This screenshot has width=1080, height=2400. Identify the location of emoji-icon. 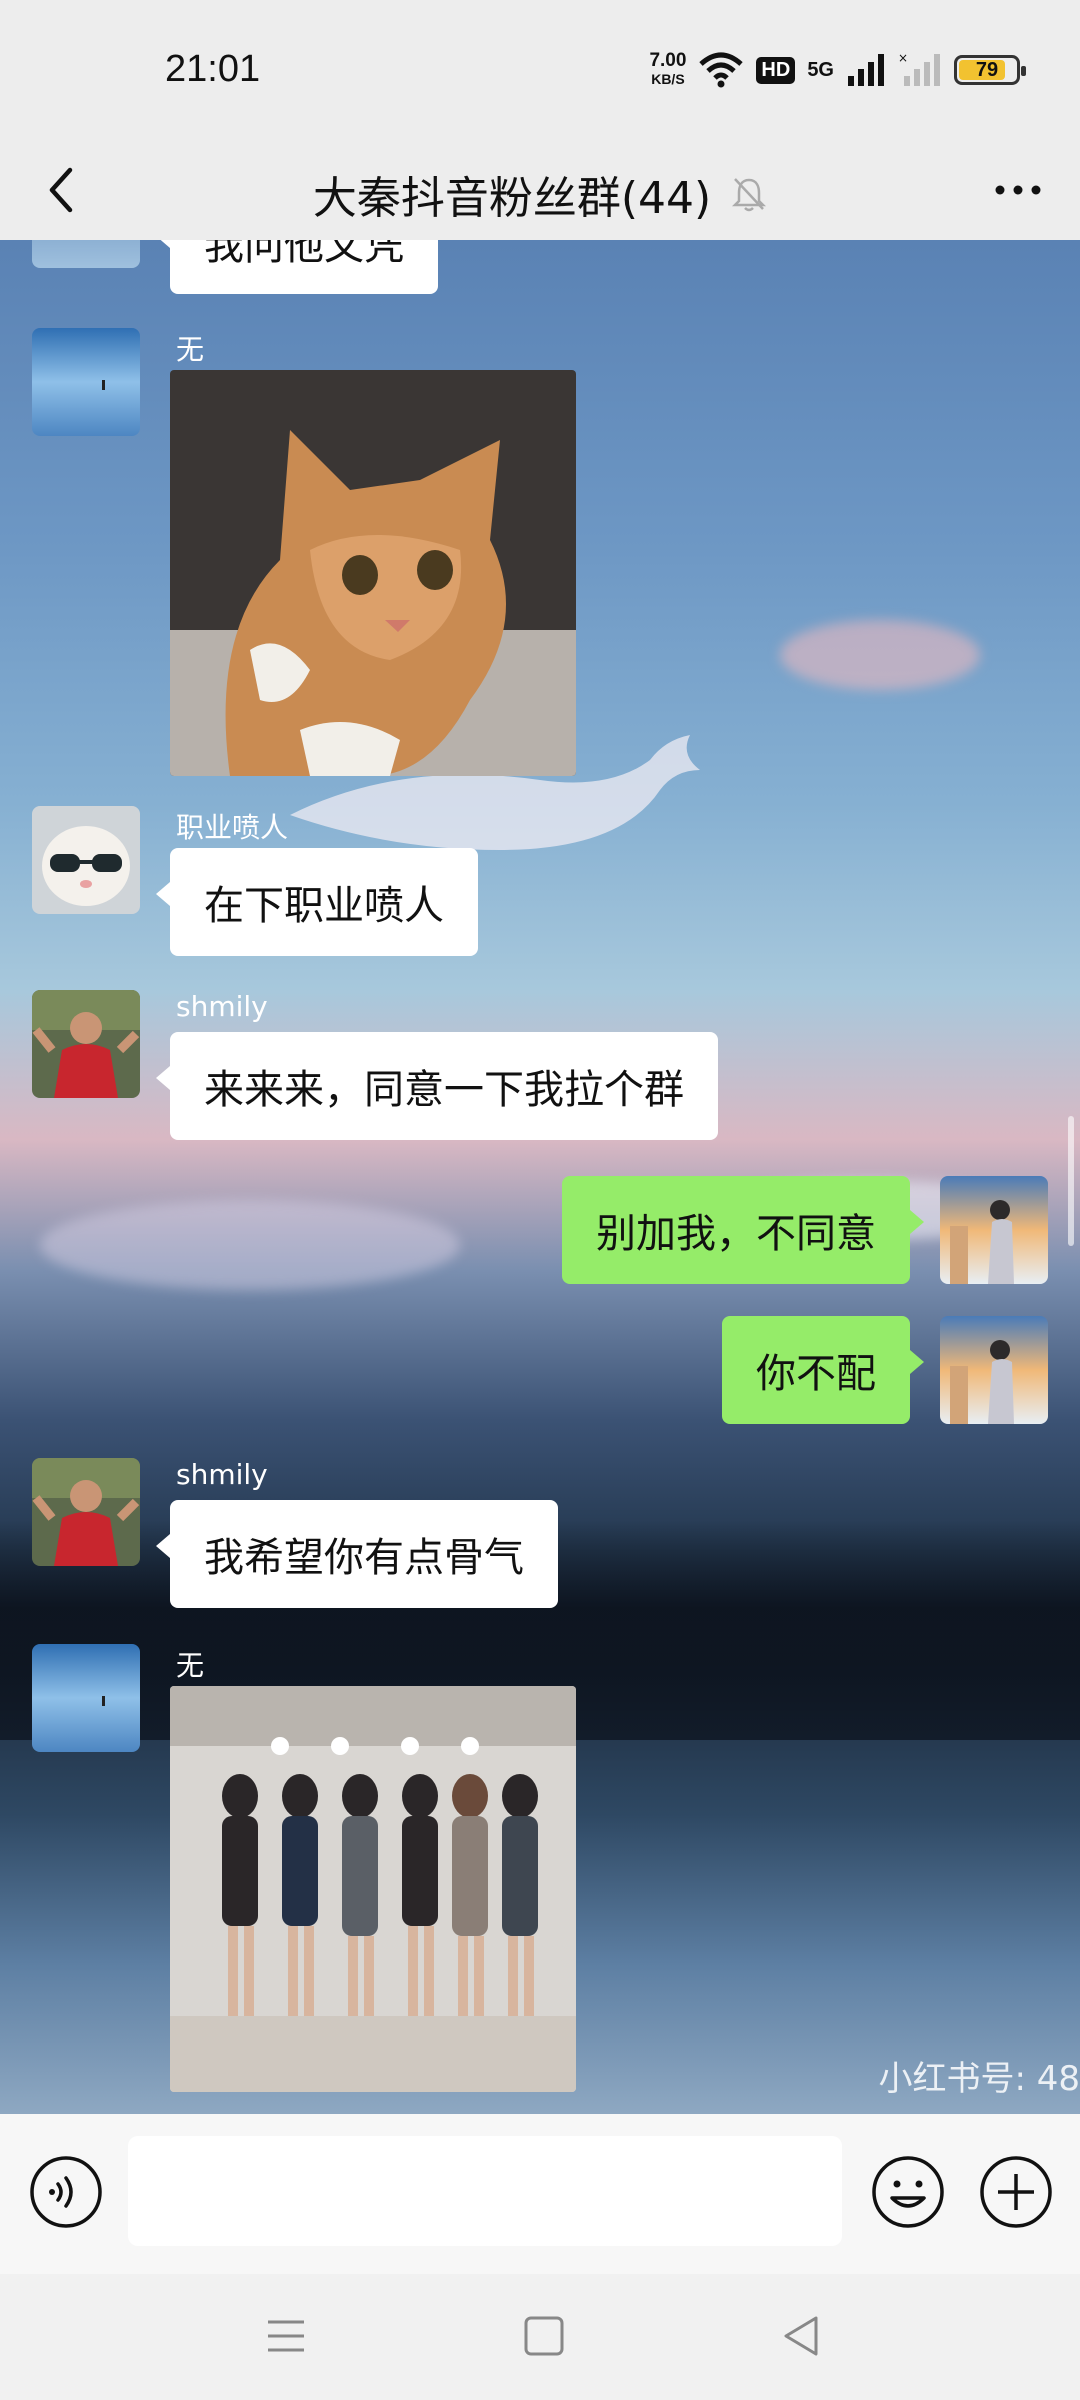
(908, 2192).